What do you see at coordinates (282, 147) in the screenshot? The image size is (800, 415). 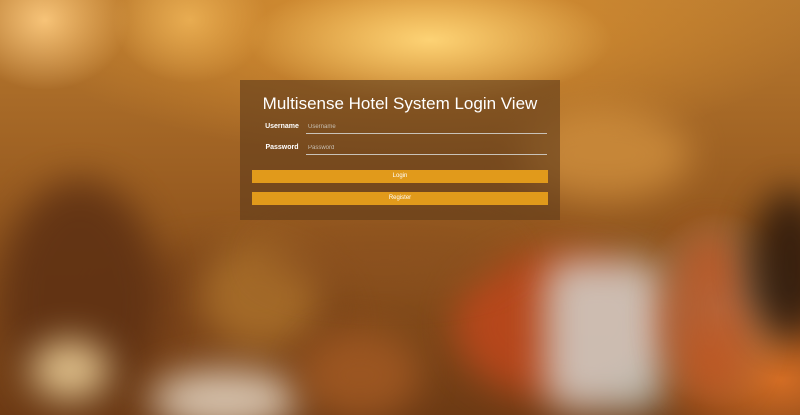 I see `password-label: Password` at bounding box center [282, 147].